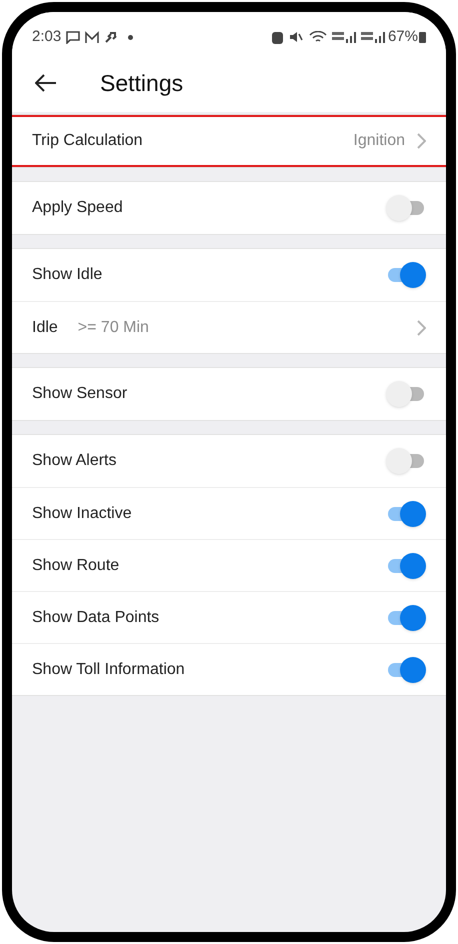 This screenshot has width=458, height=944. I want to click on row-label: Show Sensor, so click(80, 394).